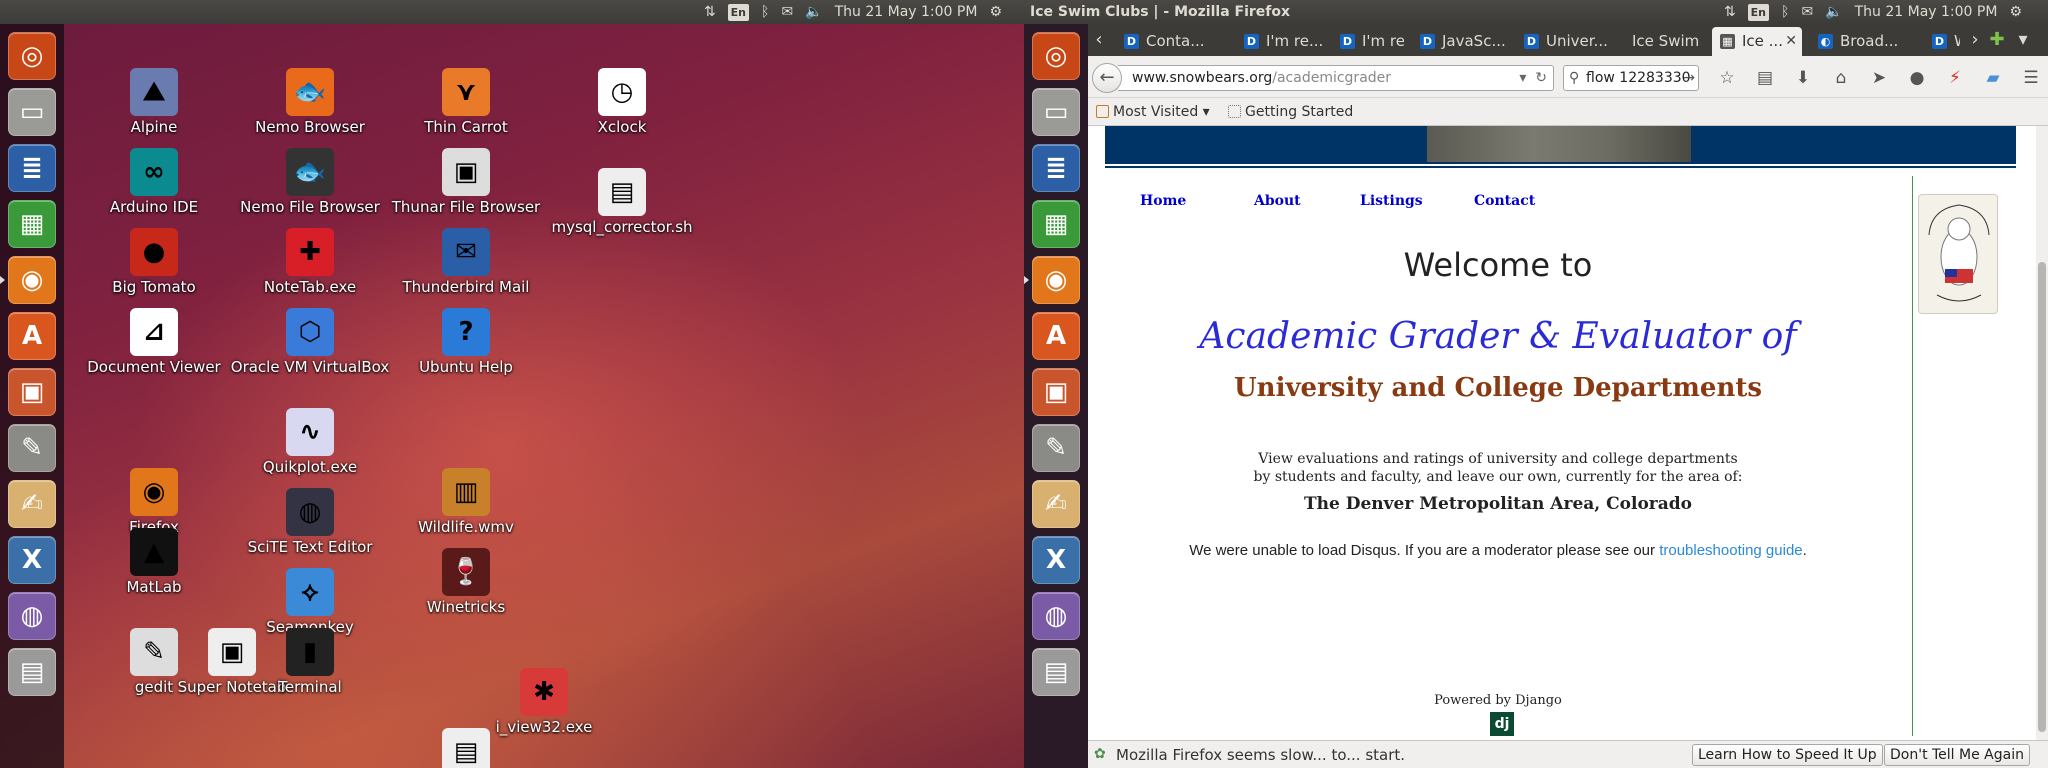  What do you see at coordinates (1787, 755) in the screenshot?
I see `learn-speed-button: Learn How to Speed It Up` at bounding box center [1787, 755].